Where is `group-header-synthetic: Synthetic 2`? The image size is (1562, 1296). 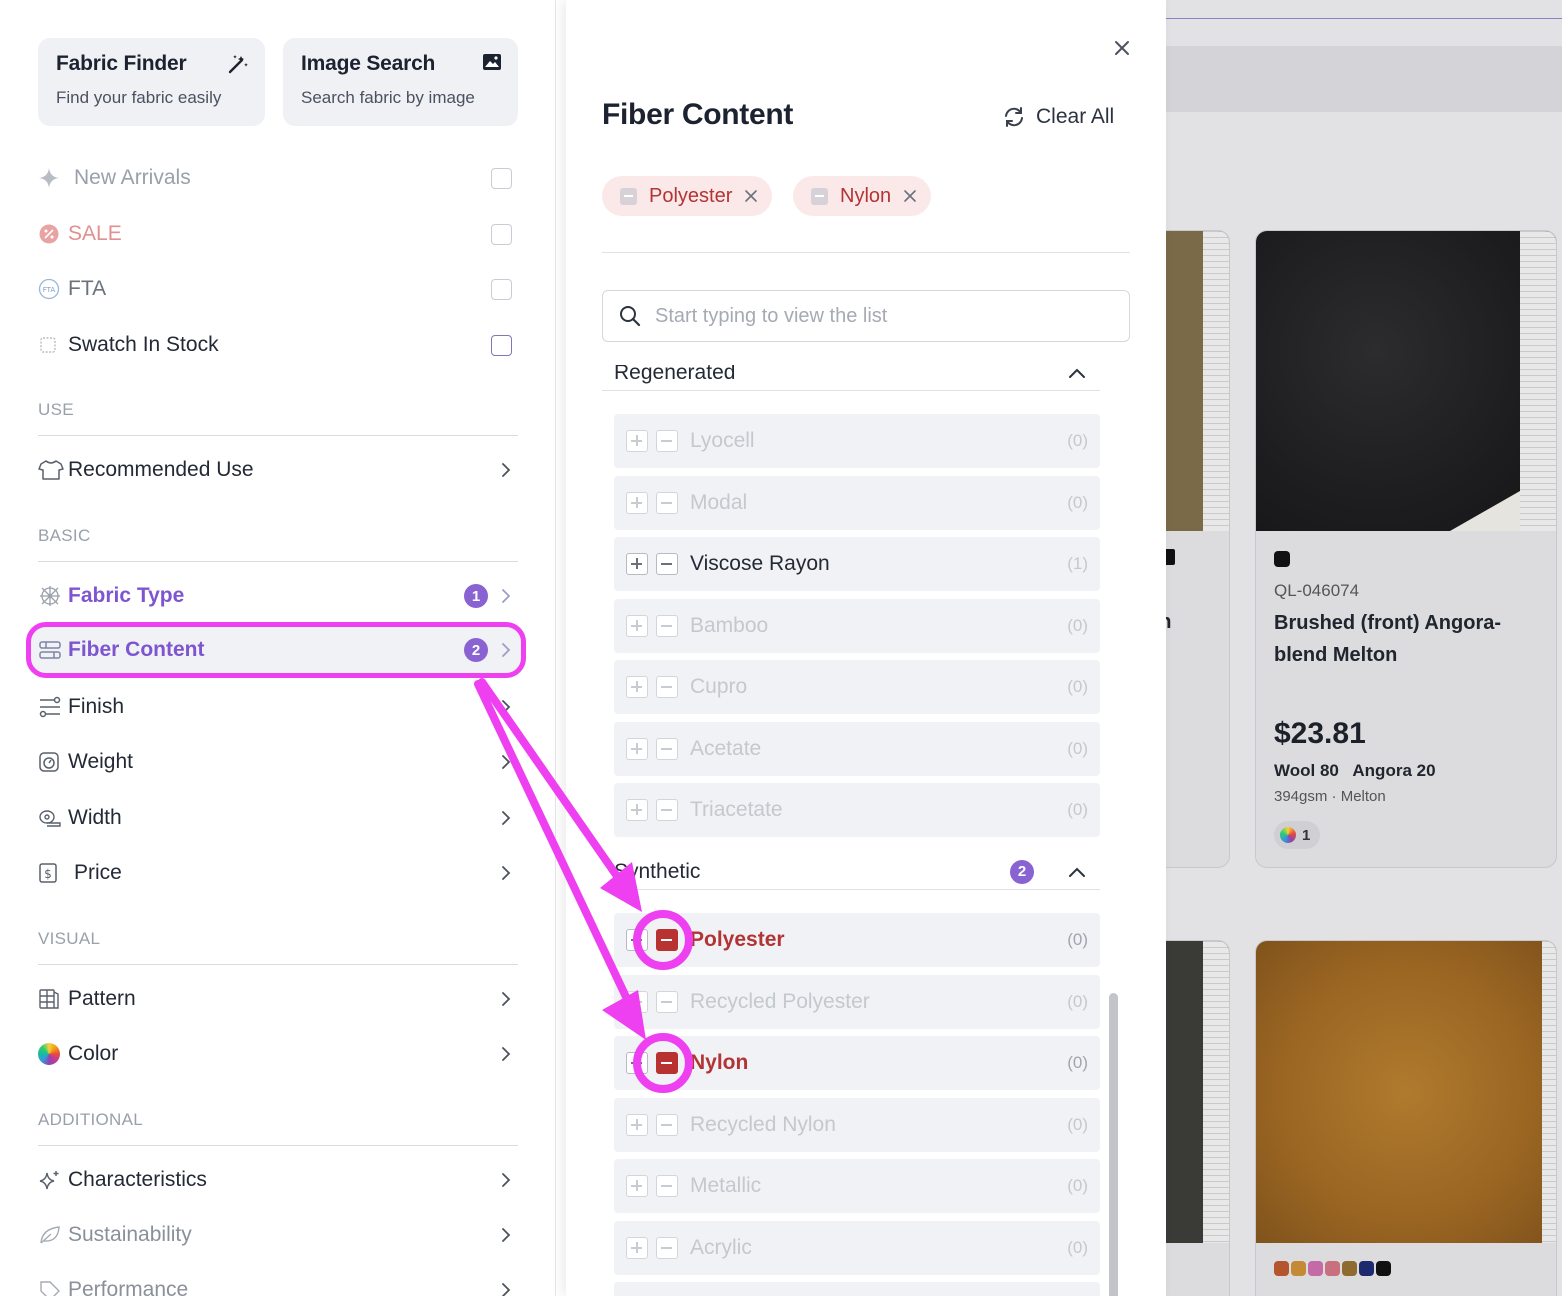
group-header-synthetic: Synthetic 2 is located at coordinates (851, 872).